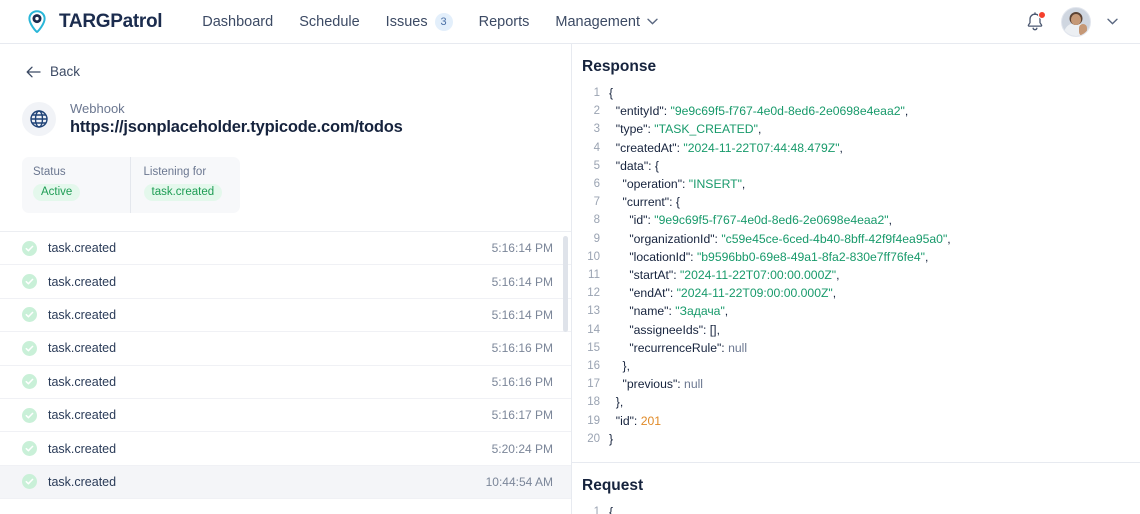 The width and height of the screenshot is (1140, 514). What do you see at coordinates (519, 481) in the screenshot?
I see `event-timestamp: 10:44:54 AM` at bounding box center [519, 481].